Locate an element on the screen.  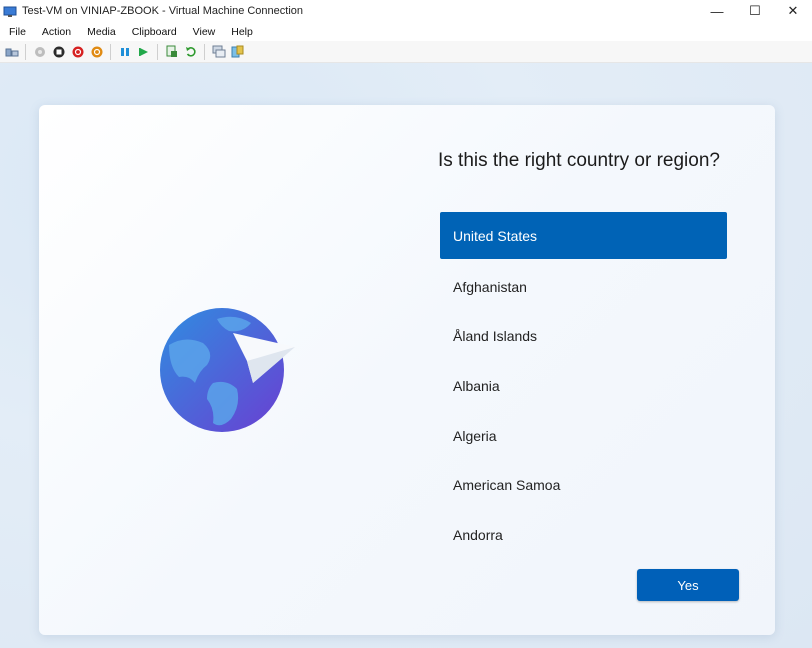
maximize-icon: ☐ is located at coordinates (755, 10).